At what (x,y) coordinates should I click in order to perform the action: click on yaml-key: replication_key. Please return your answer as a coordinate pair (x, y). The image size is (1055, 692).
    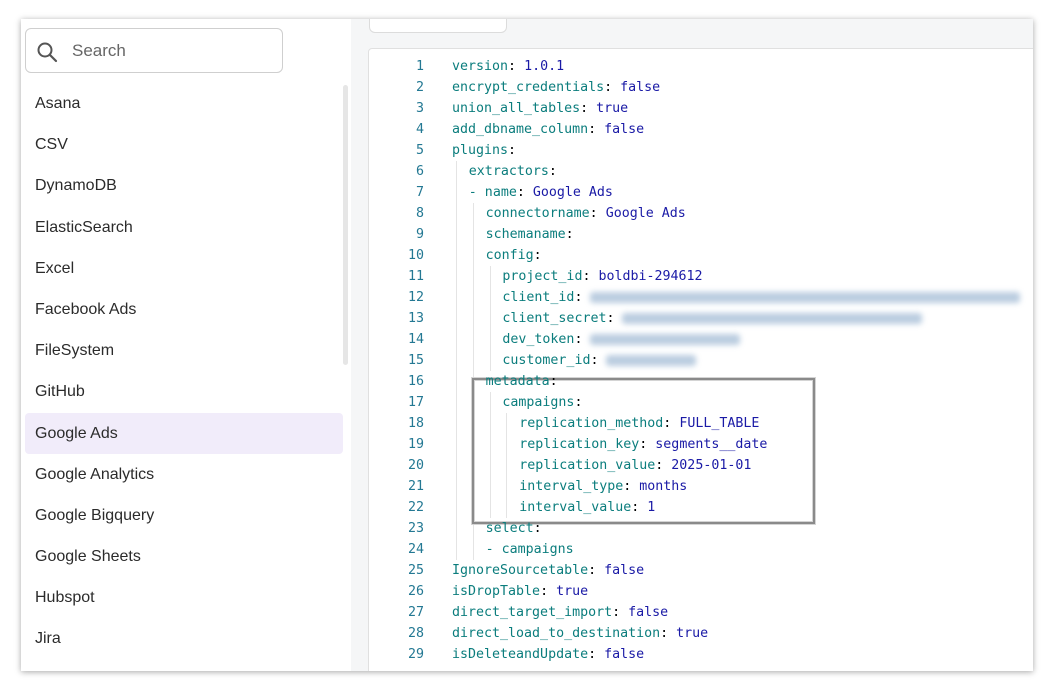
    Looking at the image, I should click on (579, 444).